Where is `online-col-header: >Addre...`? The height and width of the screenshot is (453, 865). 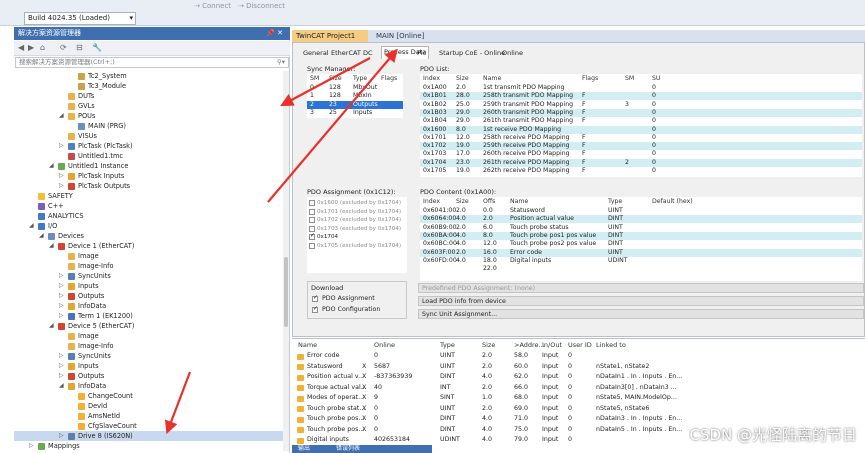 online-col-header: >Addre... is located at coordinates (529, 345).